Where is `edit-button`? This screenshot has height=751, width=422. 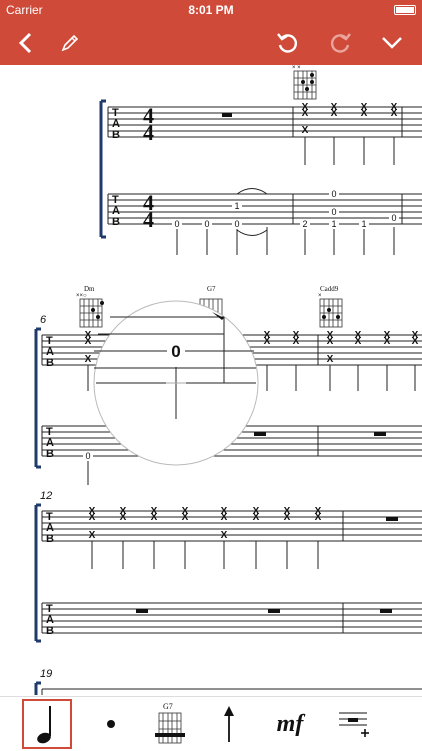
edit-button is located at coordinates (70, 42).